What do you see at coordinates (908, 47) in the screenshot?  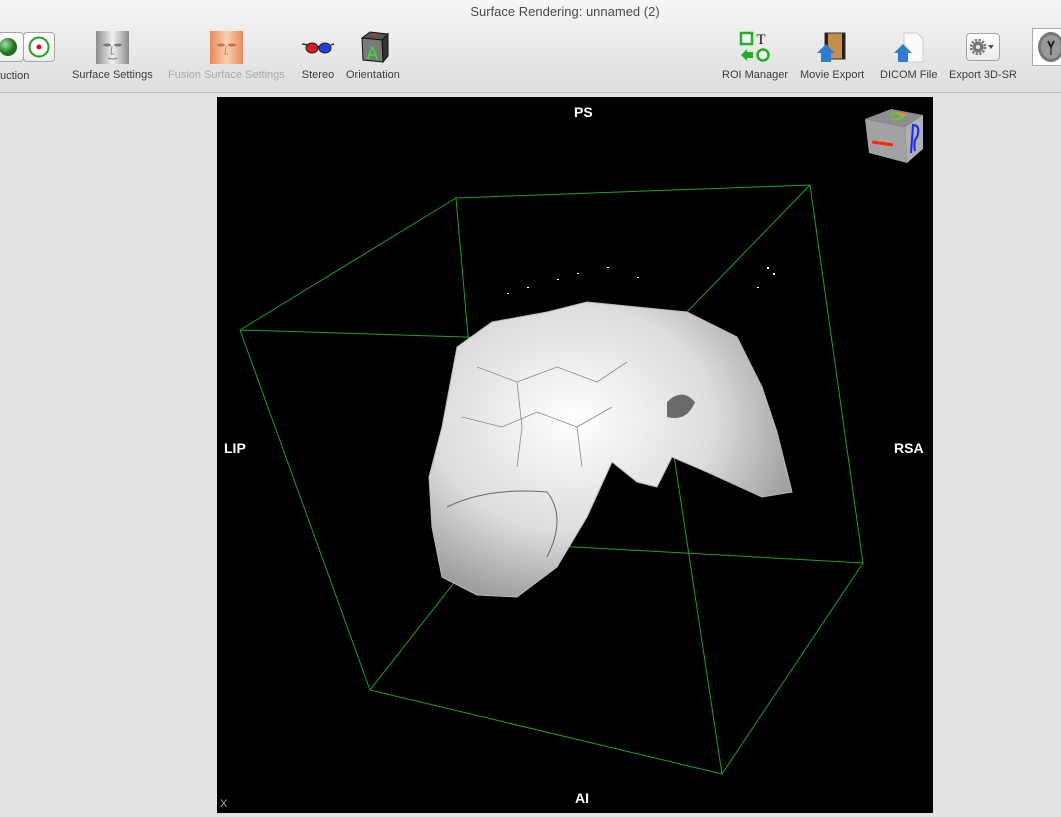 I see `dicom-file-icon` at bounding box center [908, 47].